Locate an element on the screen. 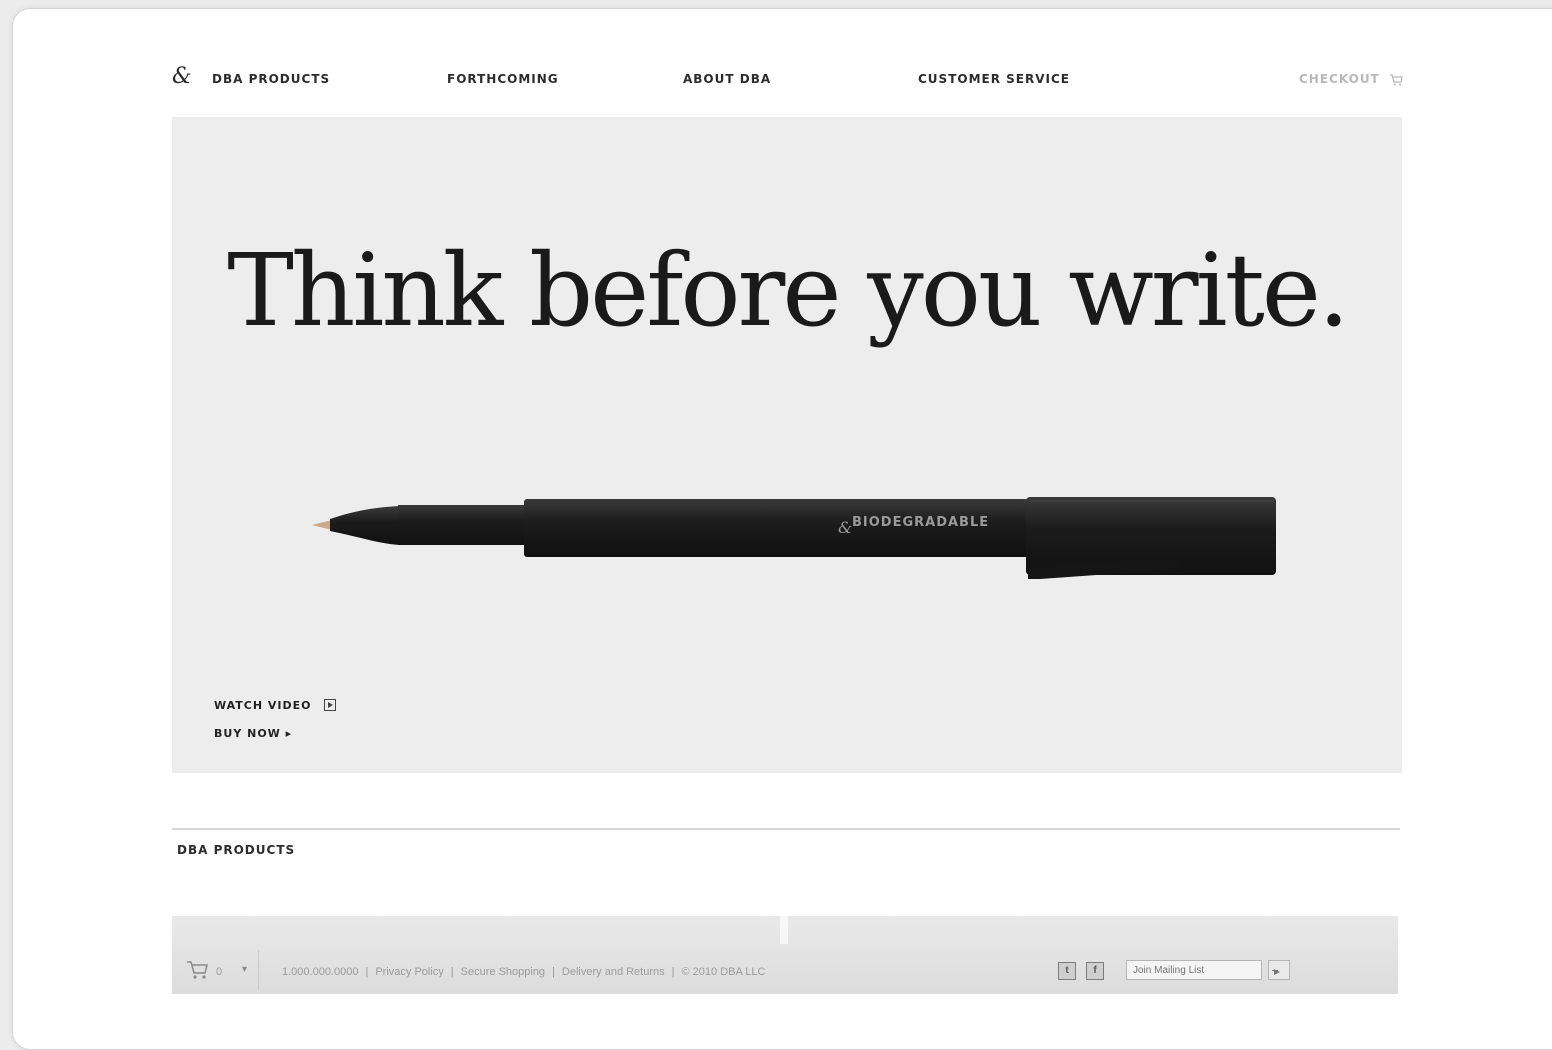 Image resolution: width=1552 pixels, height=1050 pixels. dba-logo-icon: & is located at coordinates (183, 77).